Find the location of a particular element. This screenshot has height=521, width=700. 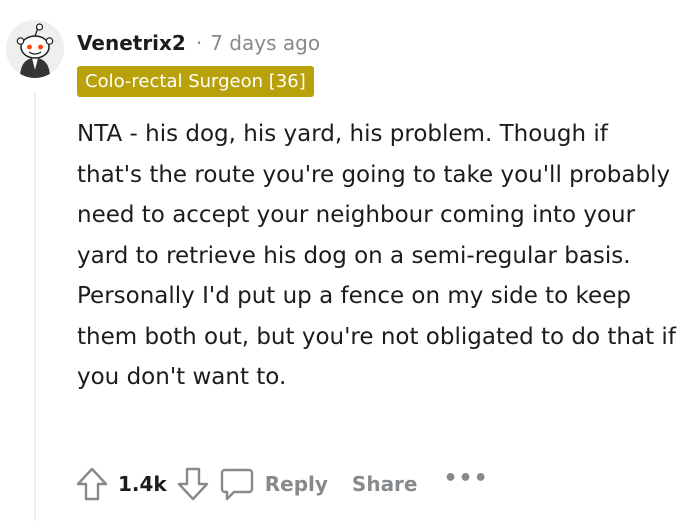

username: Venetrix2 is located at coordinates (131, 43).